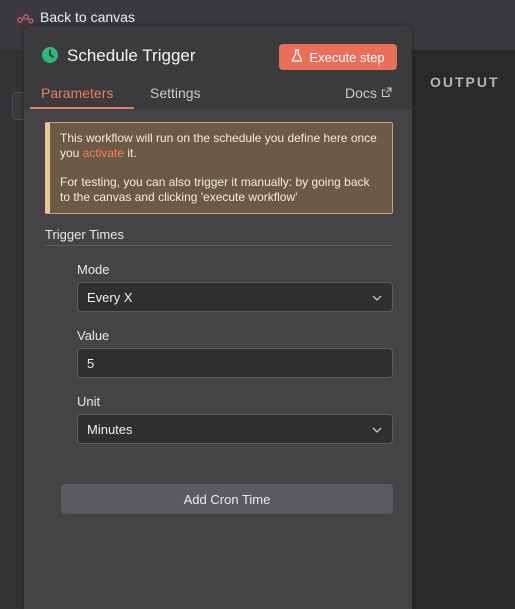  I want to click on activate-link: activate, so click(103, 153).